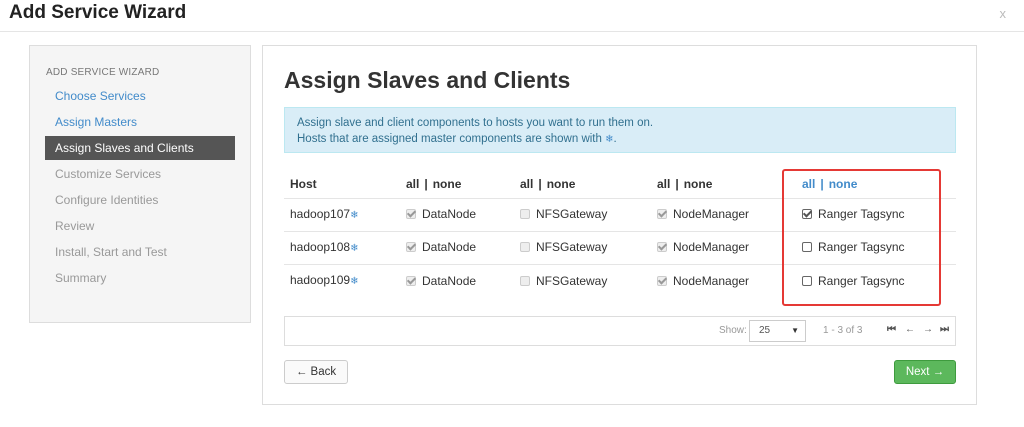 Image resolution: width=1024 pixels, height=427 pixels. I want to click on nodemanager-select-none-link: none, so click(698, 184).